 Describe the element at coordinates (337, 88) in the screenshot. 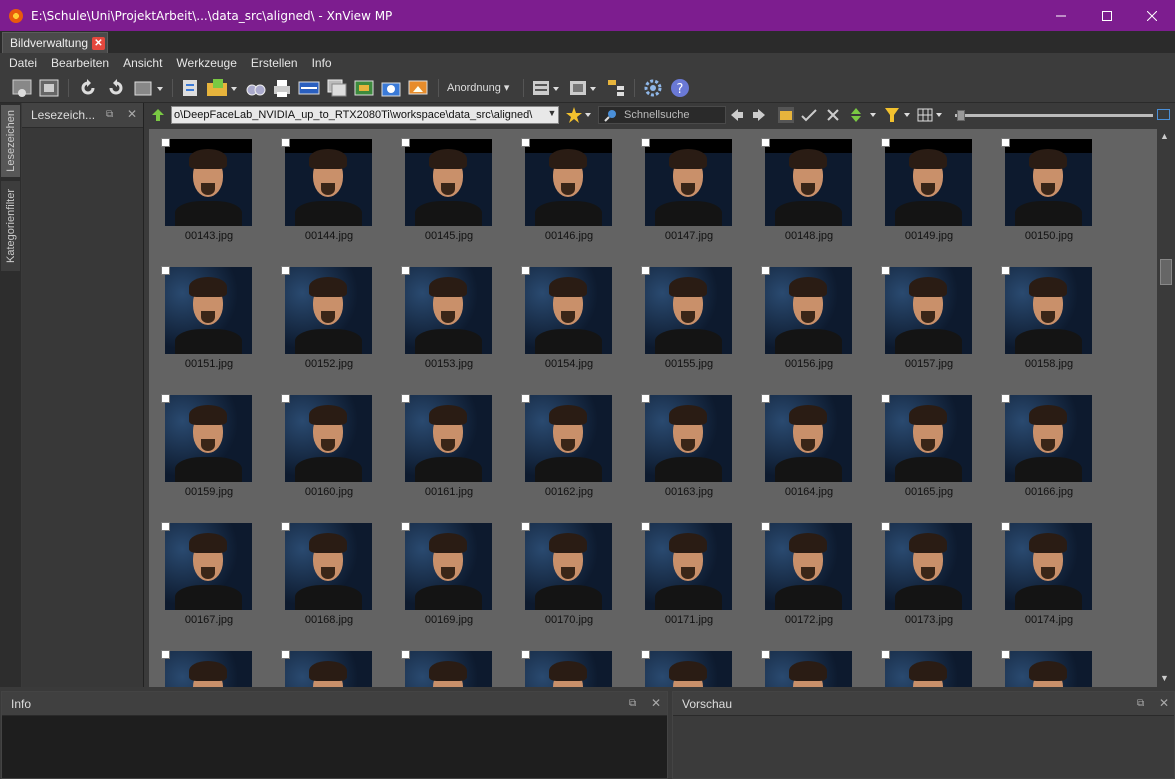

I see `batch-convert-button` at that location.